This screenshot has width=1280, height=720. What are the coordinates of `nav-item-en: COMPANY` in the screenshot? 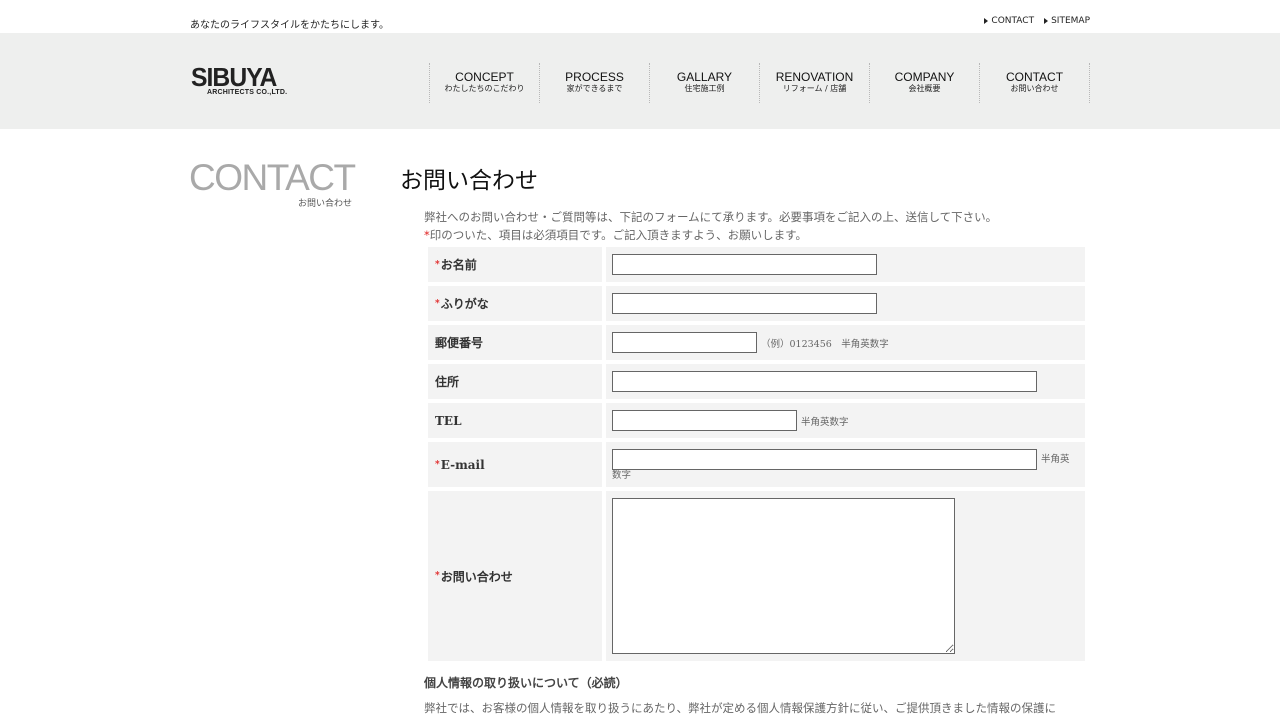 It's located at (924, 77).